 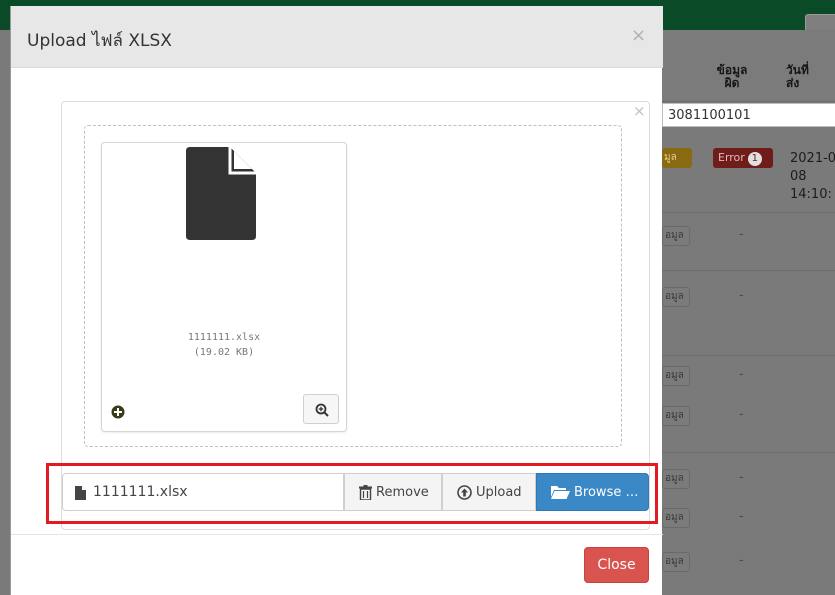 I want to click on remove-button: Remove, so click(x=393, y=492).